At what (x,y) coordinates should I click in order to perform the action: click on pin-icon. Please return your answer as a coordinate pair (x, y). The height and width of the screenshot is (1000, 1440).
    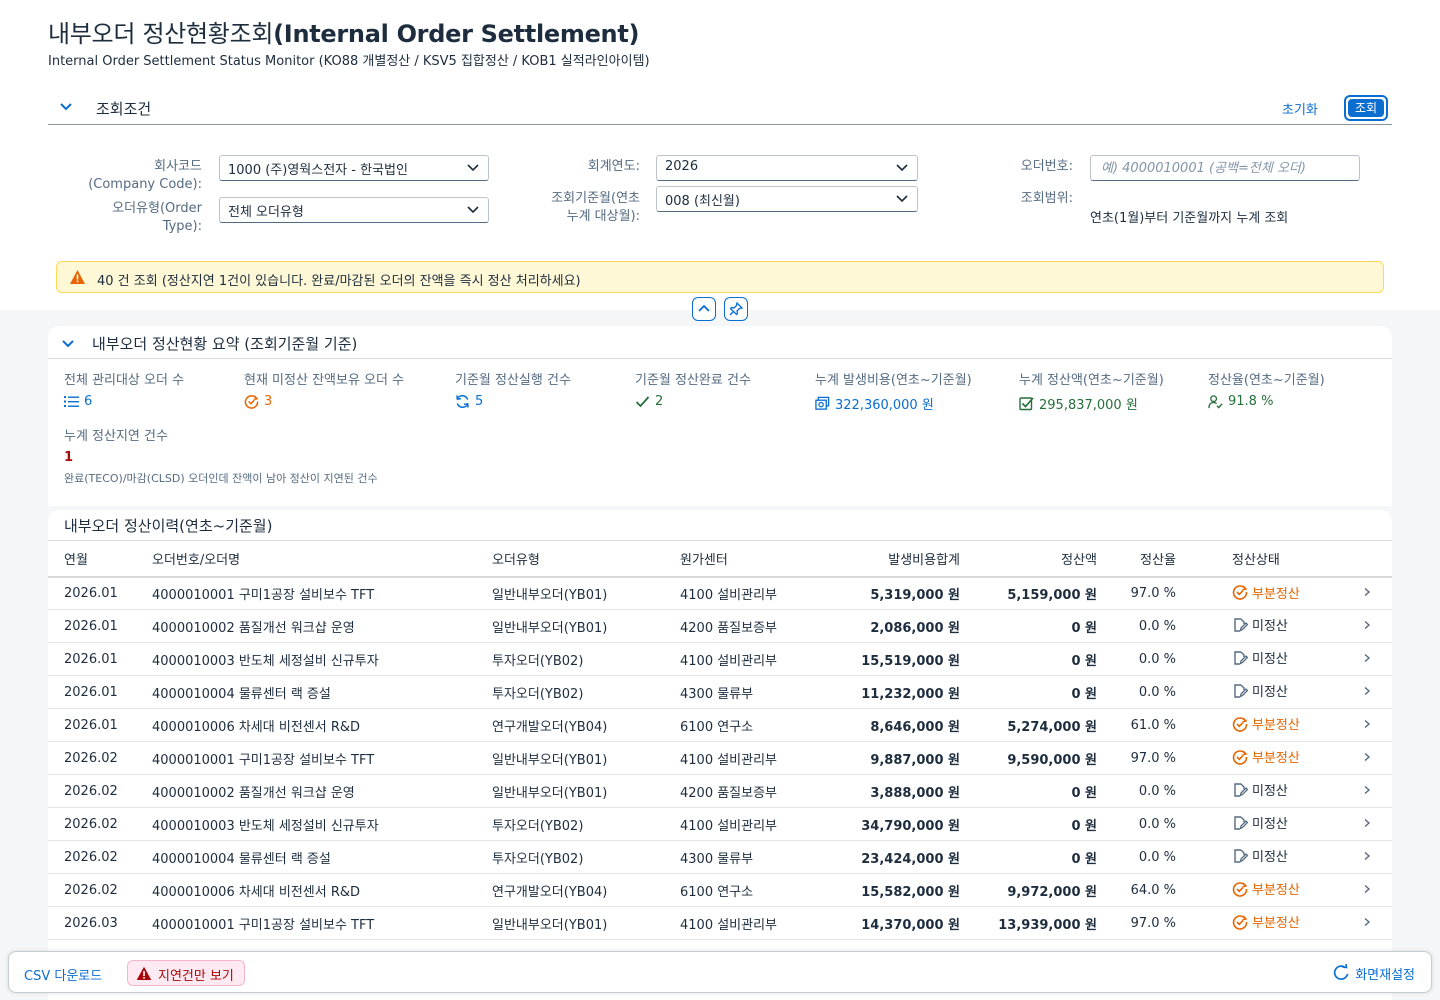
    Looking at the image, I should click on (736, 309).